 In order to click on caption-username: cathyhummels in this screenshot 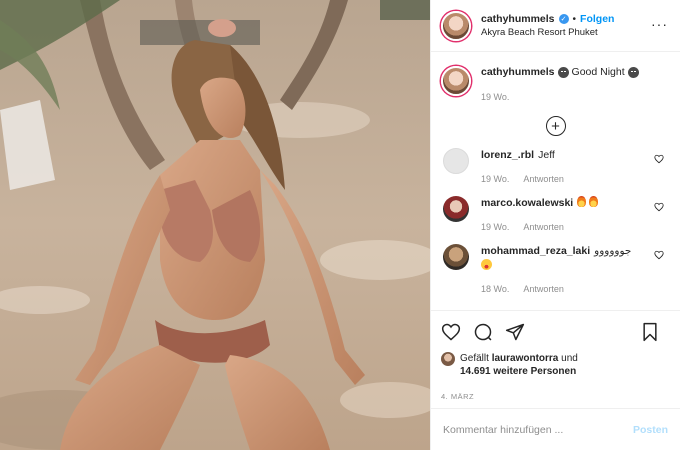, I will do `click(518, 72)`.